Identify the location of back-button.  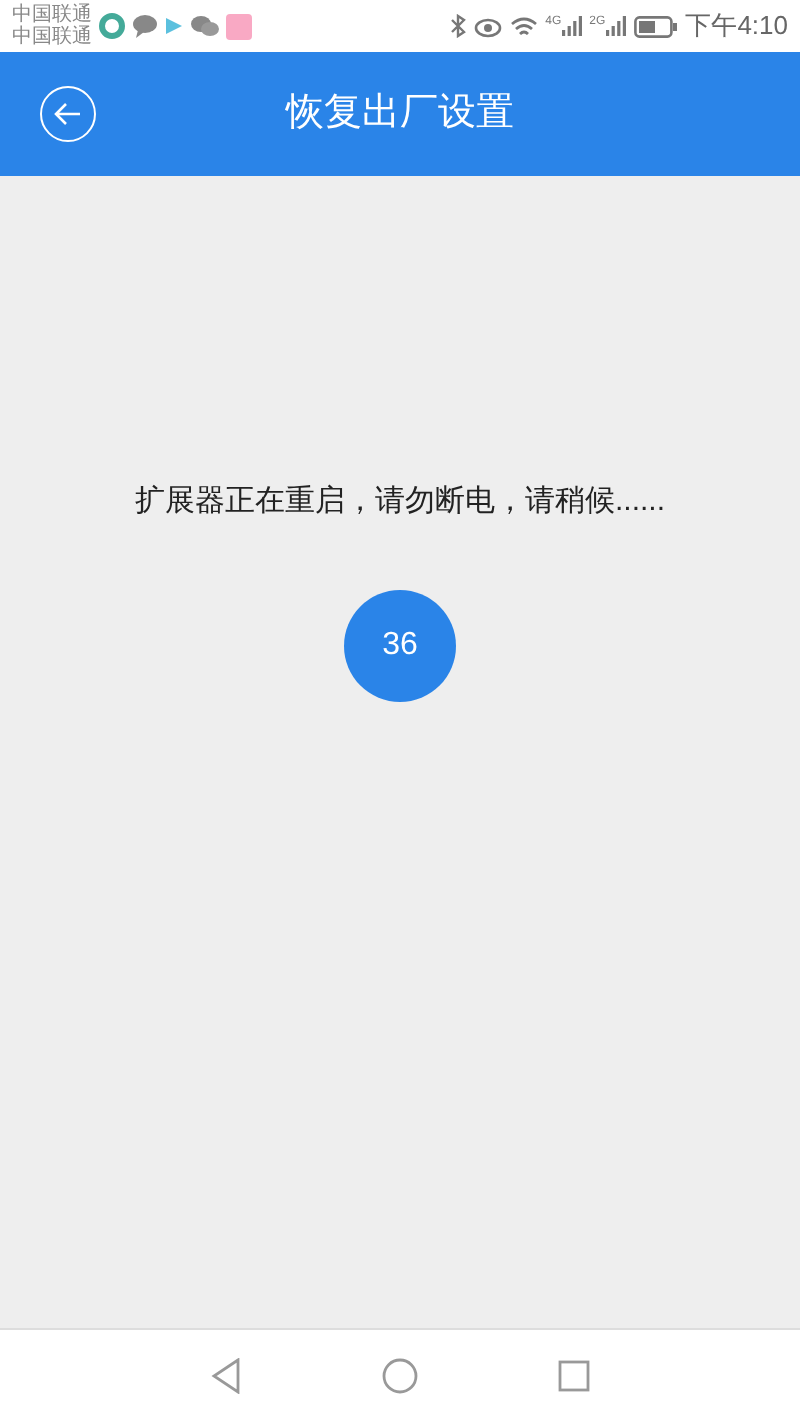
(68, 114).